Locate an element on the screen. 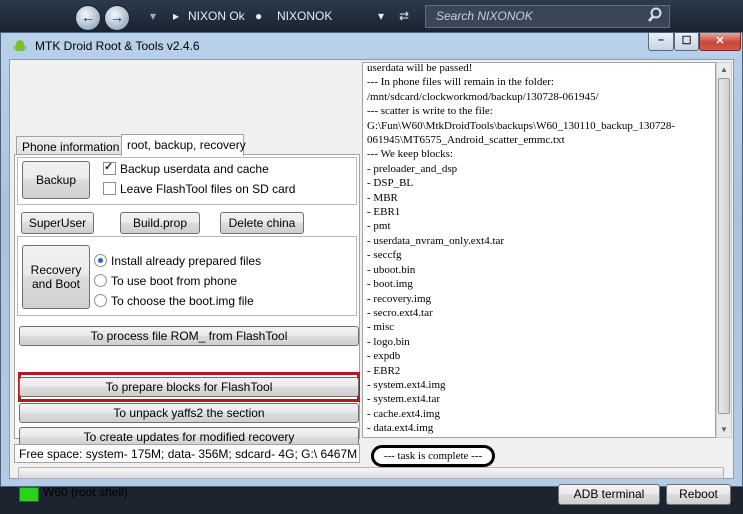 The width and height of the screenshot is (743, 514). title-bar: MTK Droid Root & Tools v2.4.6 – ☐ ✕ is located at coordinates (371, 46).